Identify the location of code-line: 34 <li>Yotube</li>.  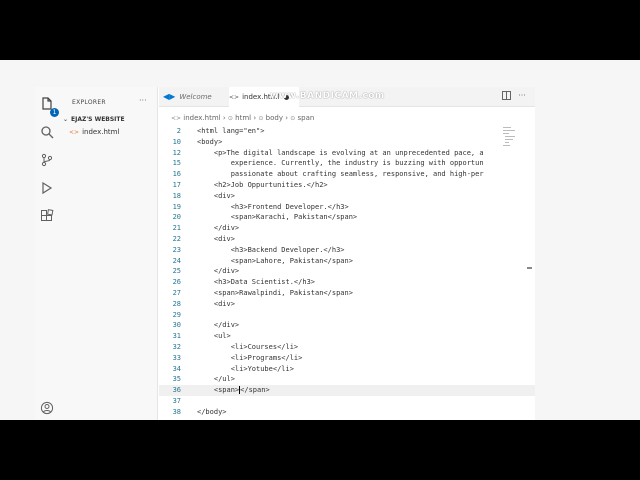
(347, 369).